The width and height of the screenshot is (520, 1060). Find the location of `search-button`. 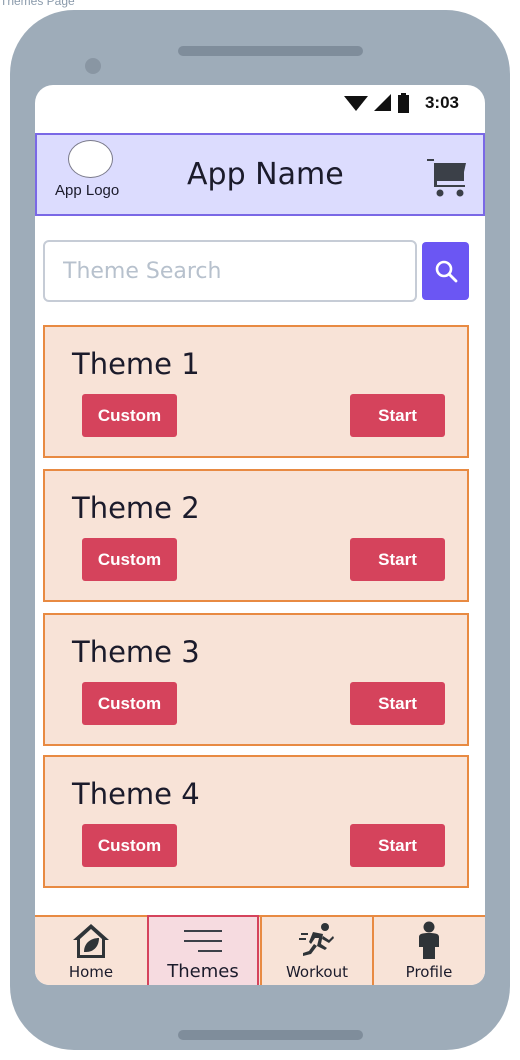

search-button is located at coordinates (445, 271).